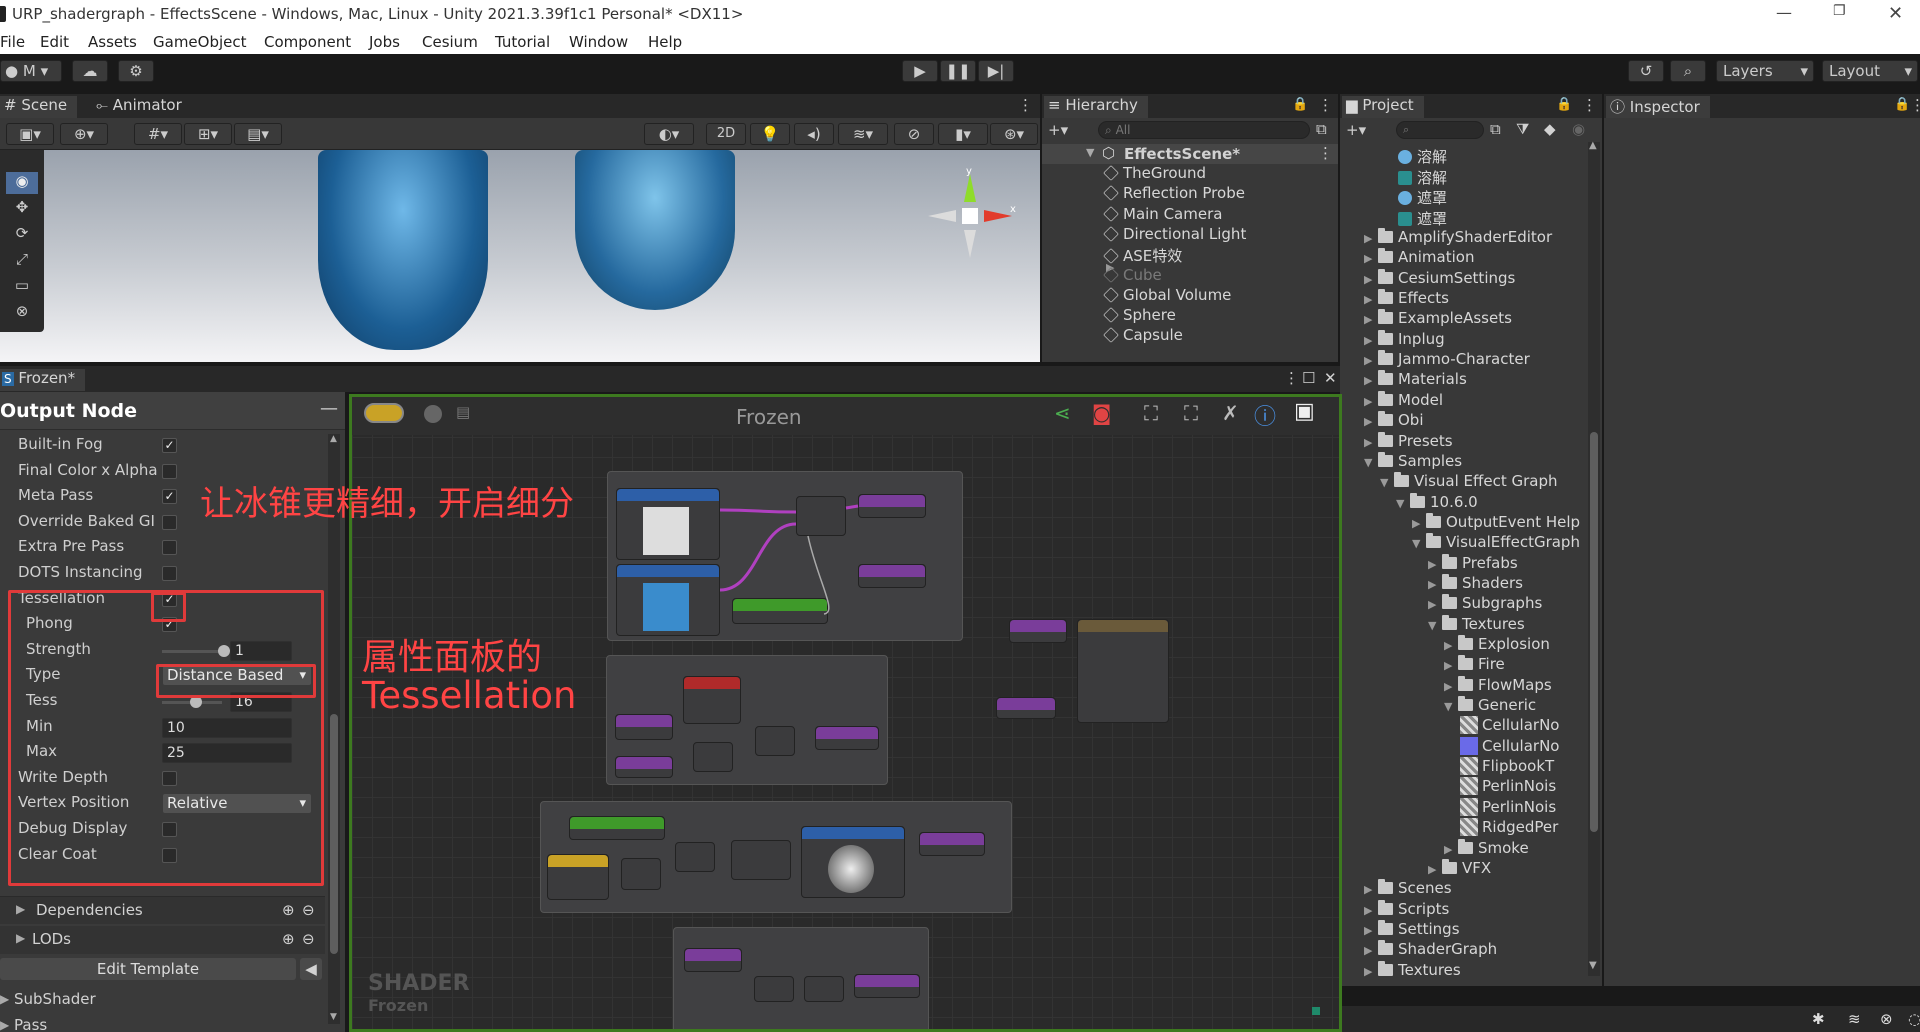 The width and height of the screenshot is (1920, 1032). I want to click on screenshot-icon: ◙, so click(1101, 413).